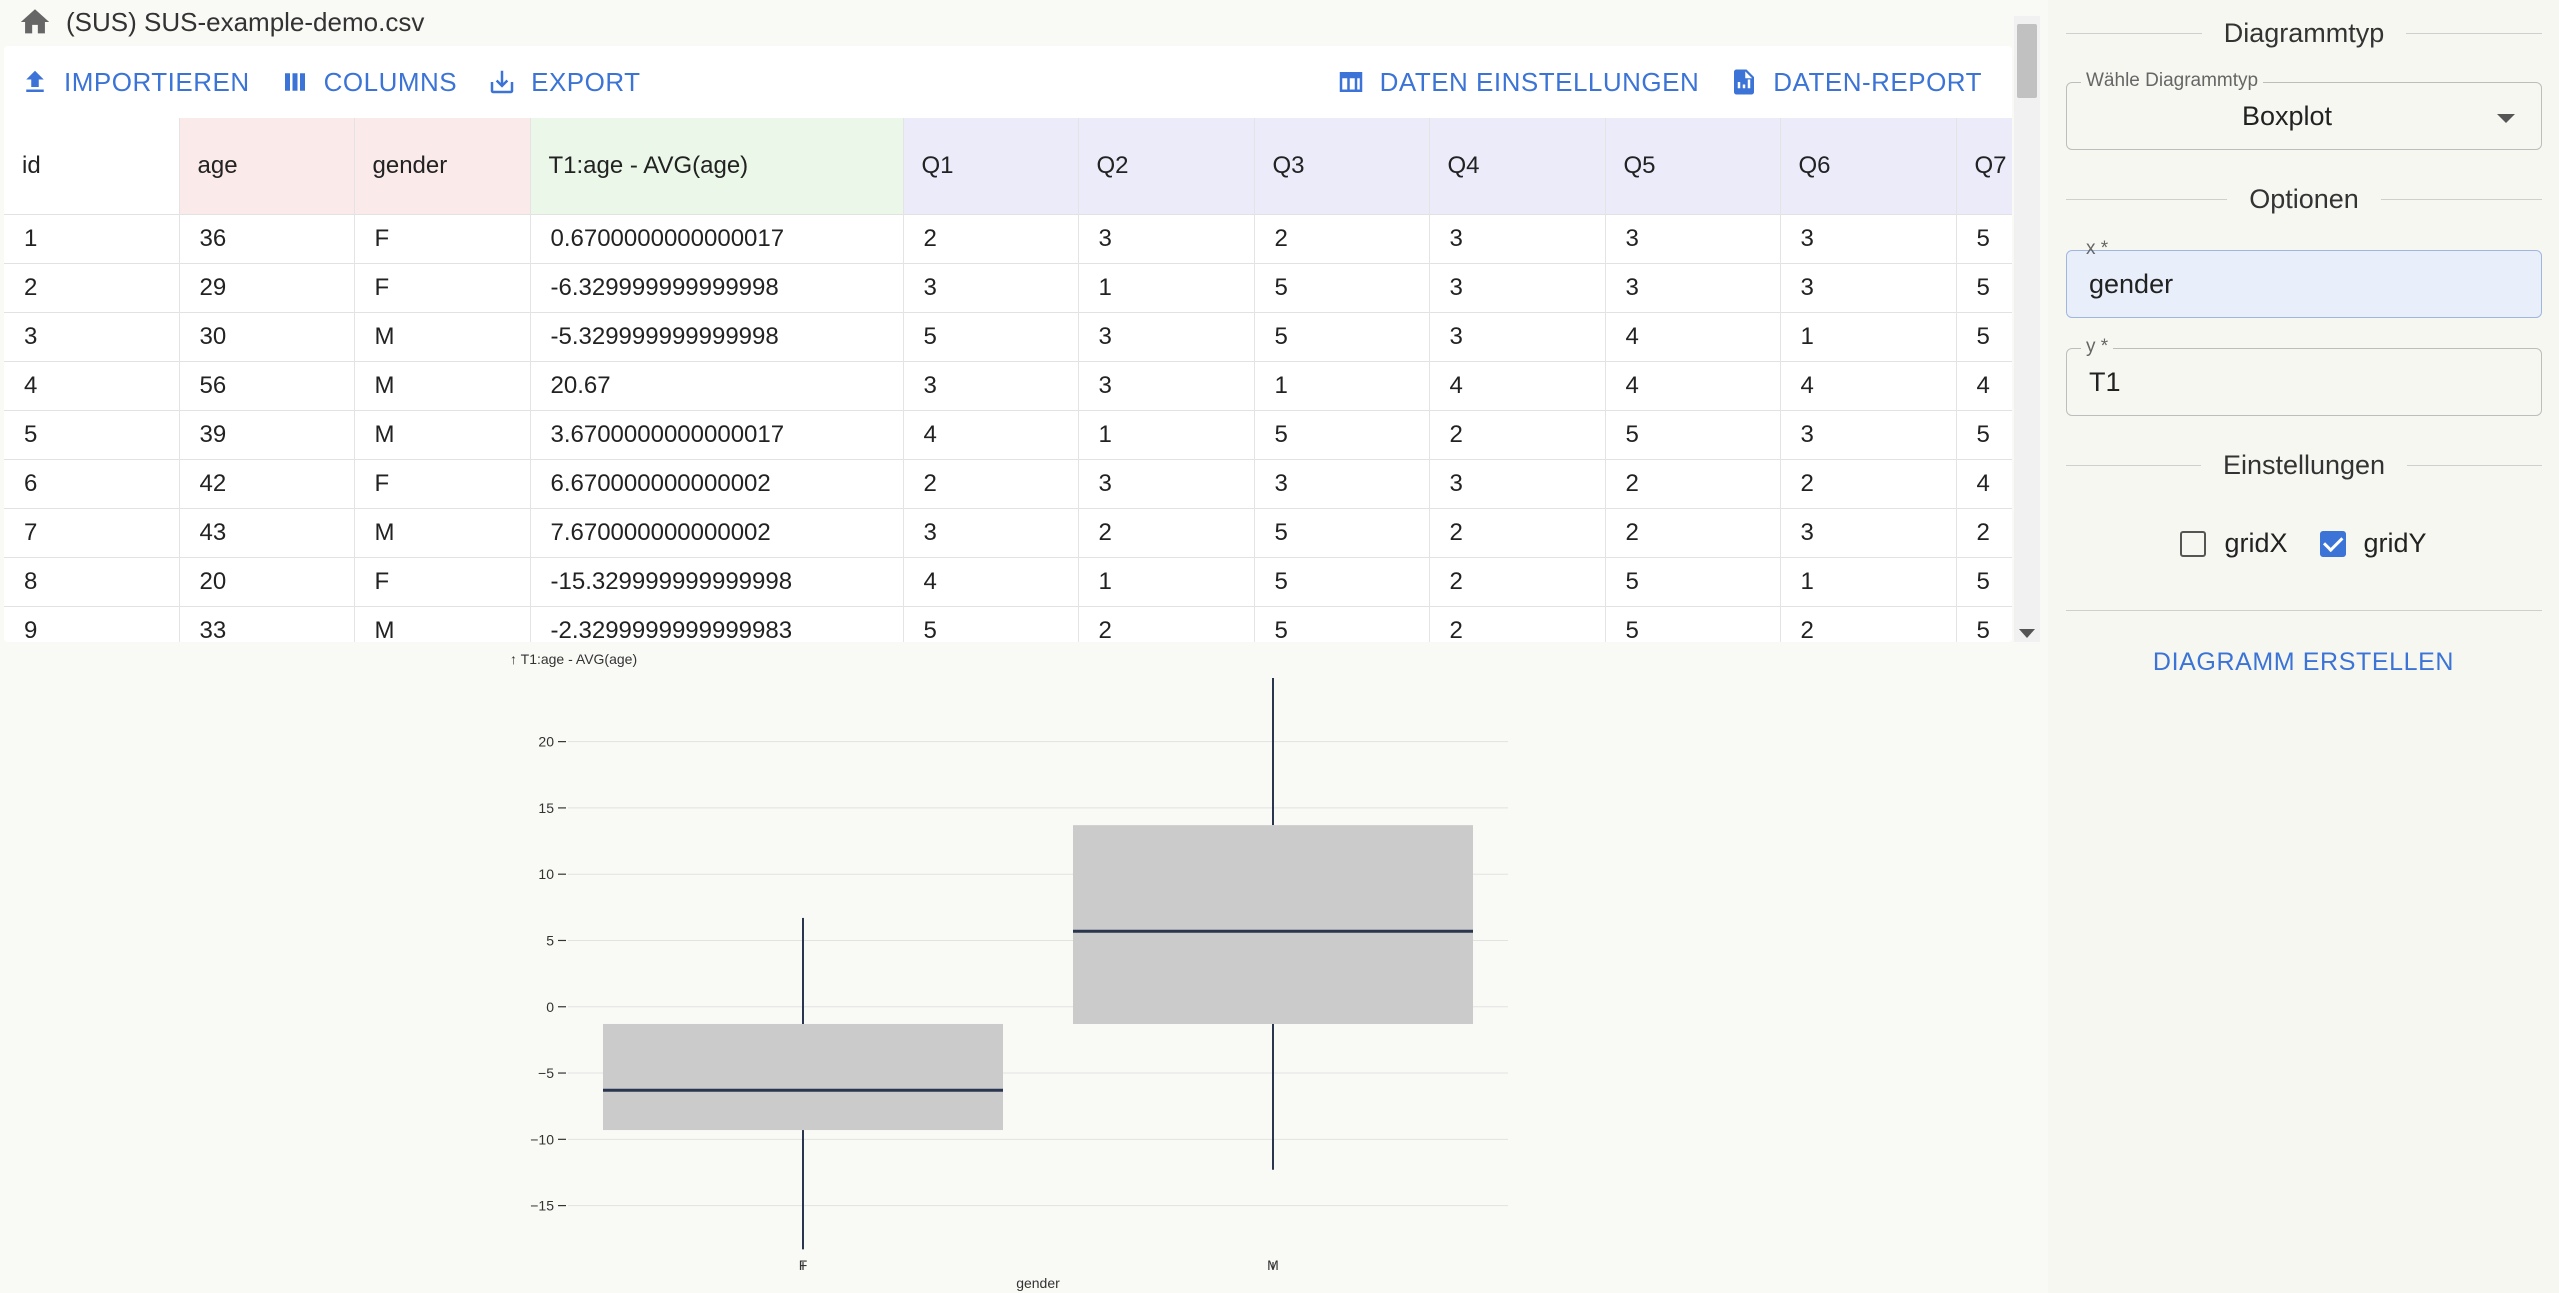  Describe the element at coordinates (717, 385) in the screenshot. I see `table-cell: 20.67` at that location.